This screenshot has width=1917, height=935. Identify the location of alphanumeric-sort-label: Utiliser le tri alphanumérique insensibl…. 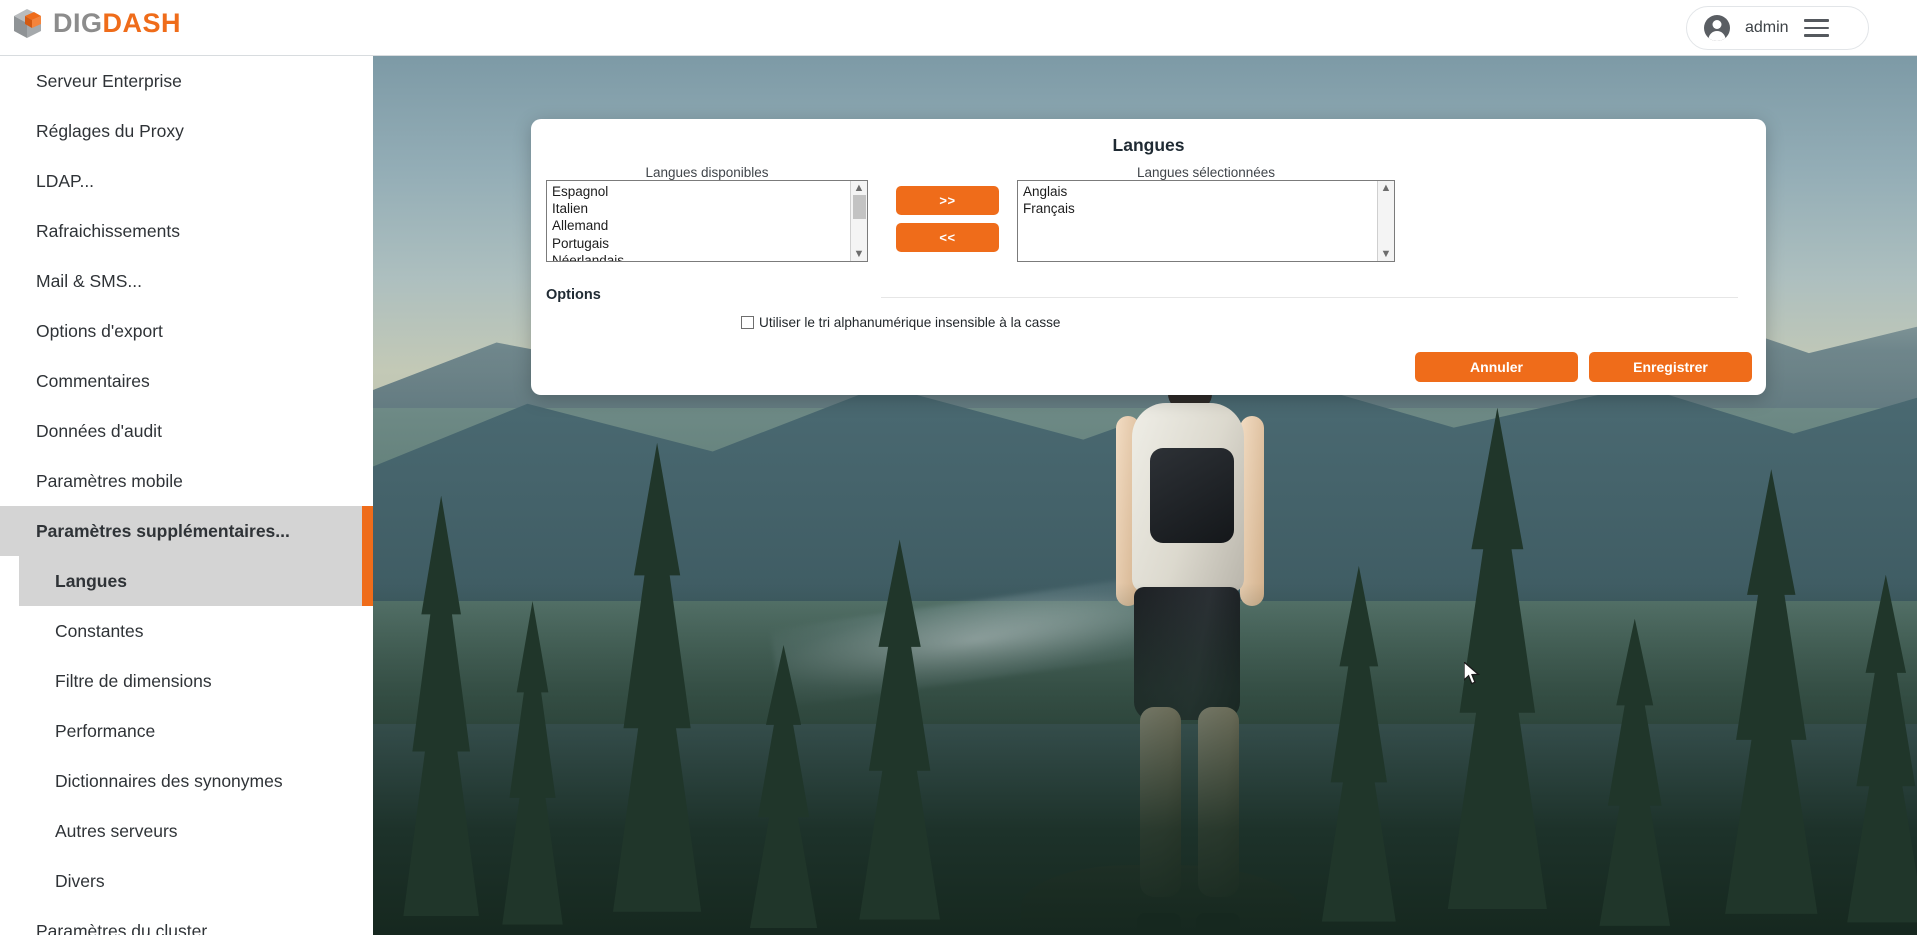
(910, 322).